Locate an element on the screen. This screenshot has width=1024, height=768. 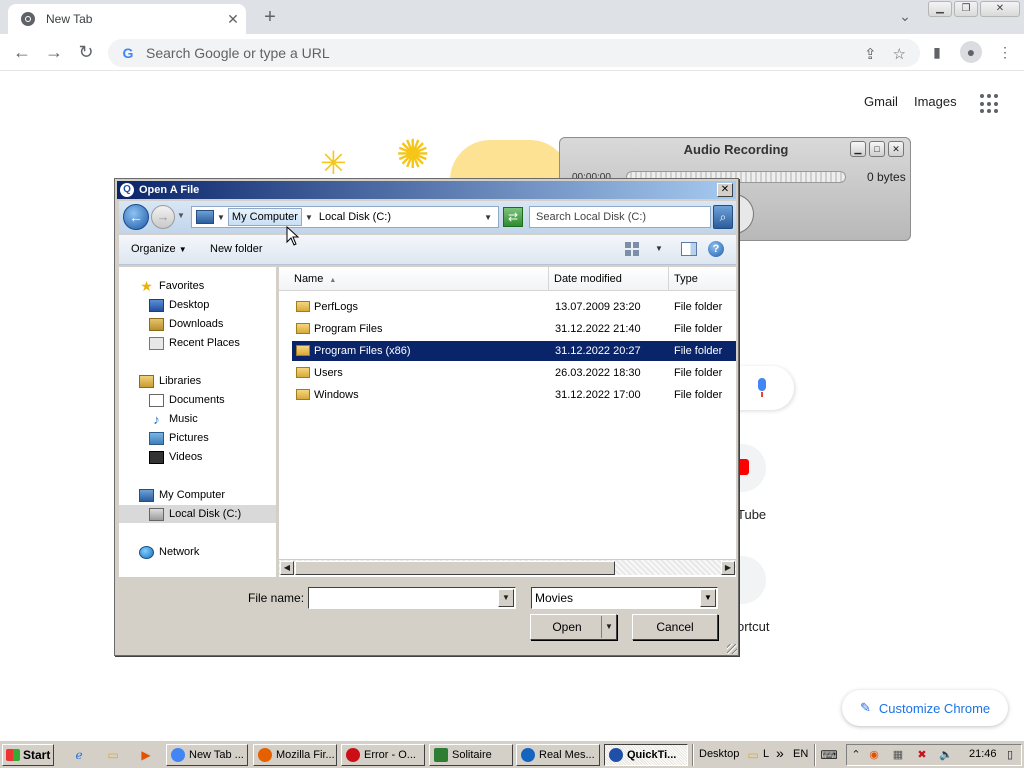
scrollbar-thumb is located at coordinates (455, 568).